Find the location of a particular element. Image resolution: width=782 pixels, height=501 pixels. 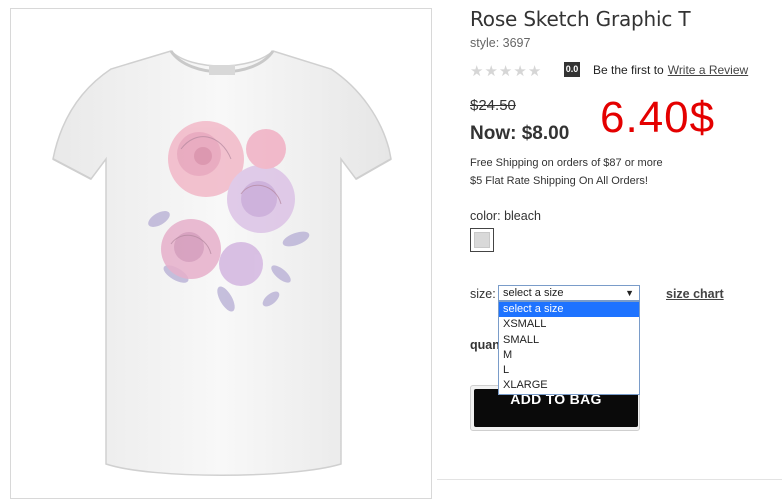

product-style: style: 3697 is located at coordinates (500, 43).